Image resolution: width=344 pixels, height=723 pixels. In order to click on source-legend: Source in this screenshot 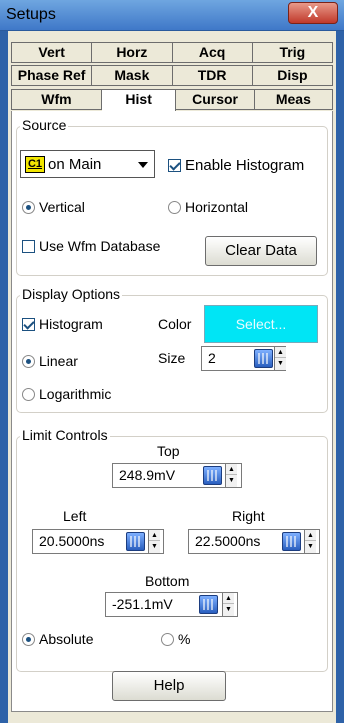, I will do `click(44, 125)`.